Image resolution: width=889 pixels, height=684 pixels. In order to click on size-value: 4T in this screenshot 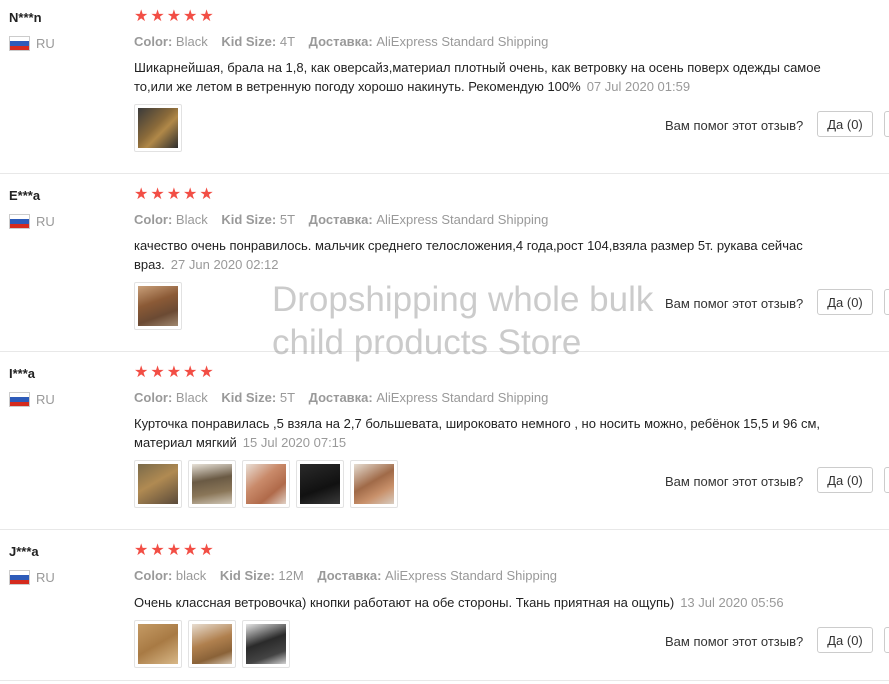, I will do `click(287, 41)`.